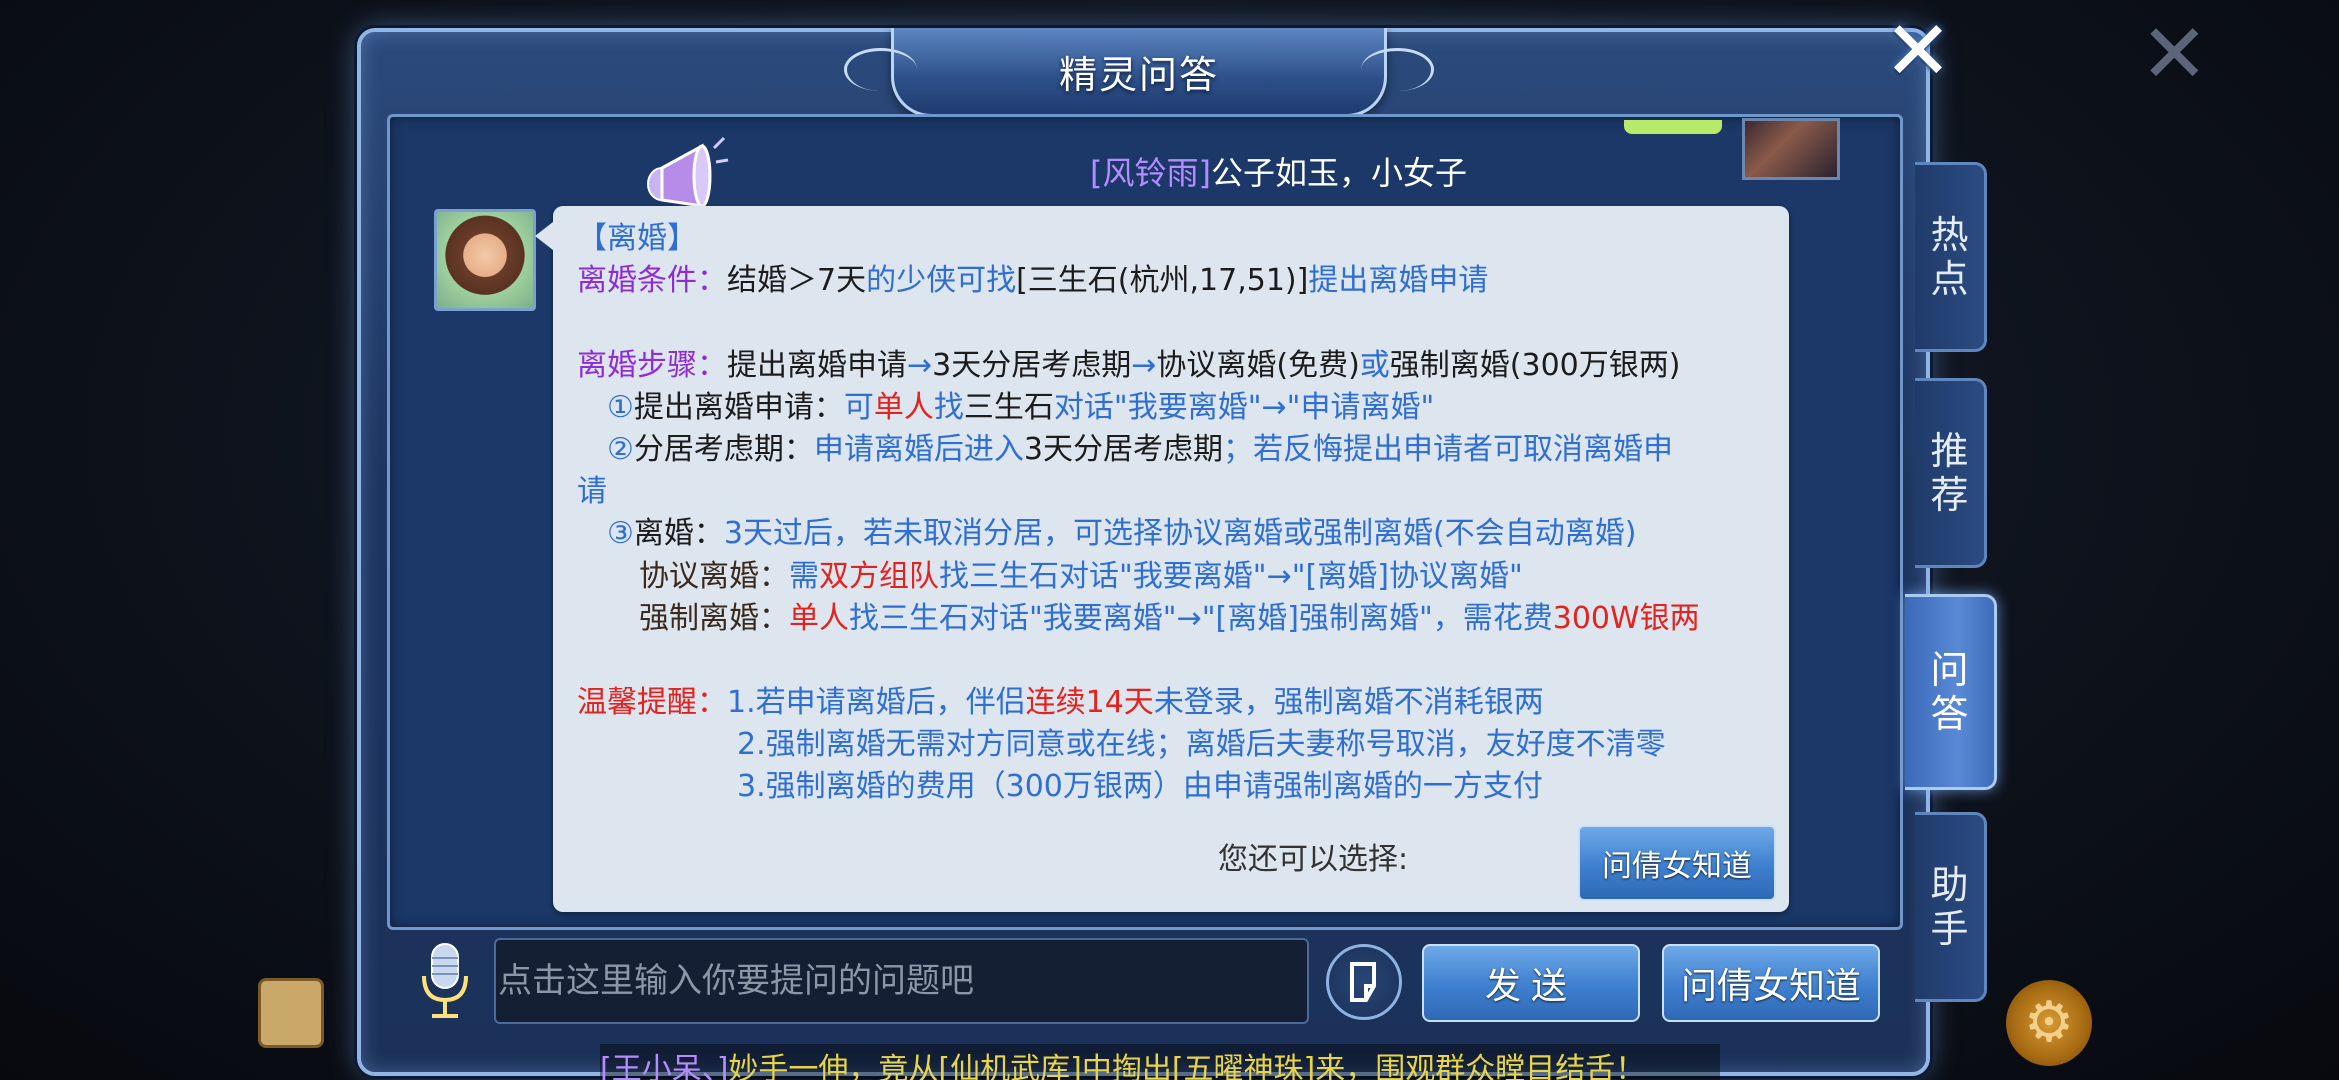 This screenshot has width=2339, height=1080. What do you see at coordinates (291, 1013) in the screenshot?
I see `calendar-icon` at bounding box center [291, 1013].